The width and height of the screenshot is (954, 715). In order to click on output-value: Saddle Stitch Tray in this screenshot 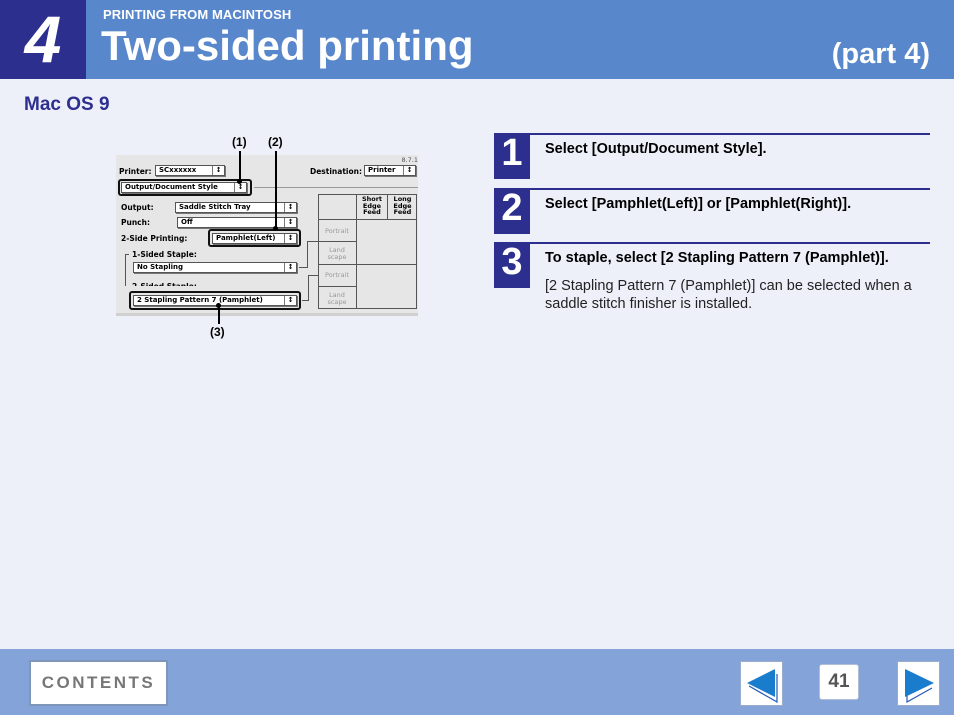, I will do `click(215, 207)`.